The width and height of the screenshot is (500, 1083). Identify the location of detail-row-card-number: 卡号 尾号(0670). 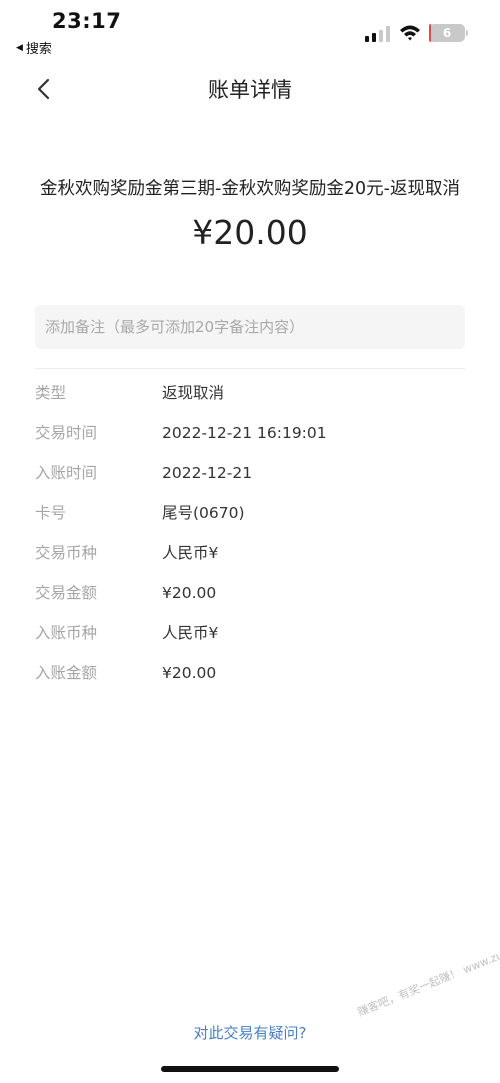
(250, 520).